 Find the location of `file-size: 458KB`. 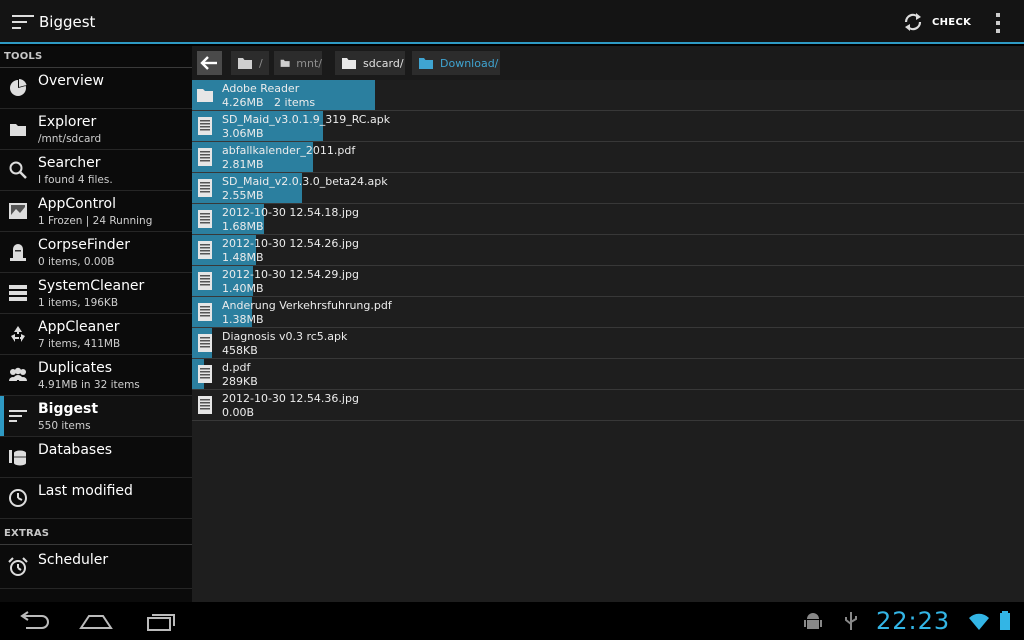

file-size: 458KB is located at coordinates (240, 350).